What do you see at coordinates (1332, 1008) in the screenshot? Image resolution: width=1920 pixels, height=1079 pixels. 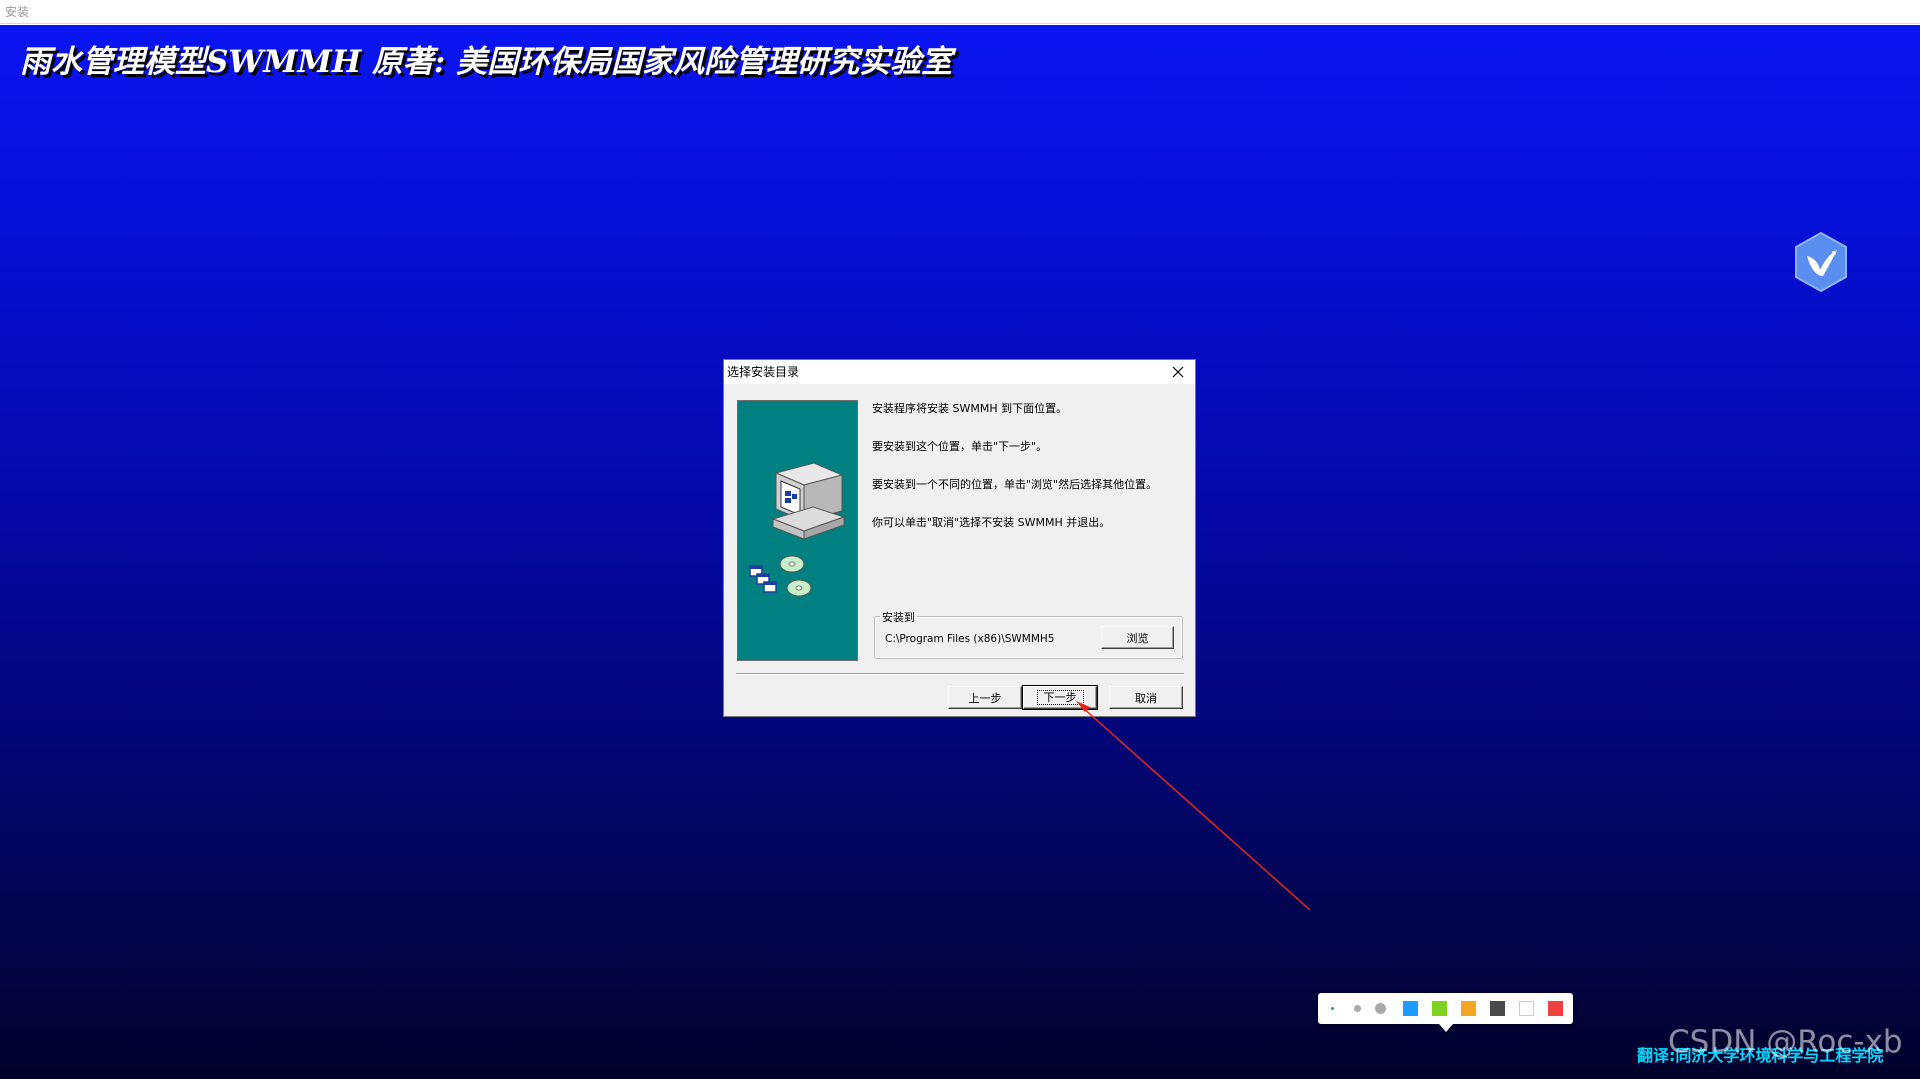 I see `pen-size-small` at bounding box center [1332, 1008].